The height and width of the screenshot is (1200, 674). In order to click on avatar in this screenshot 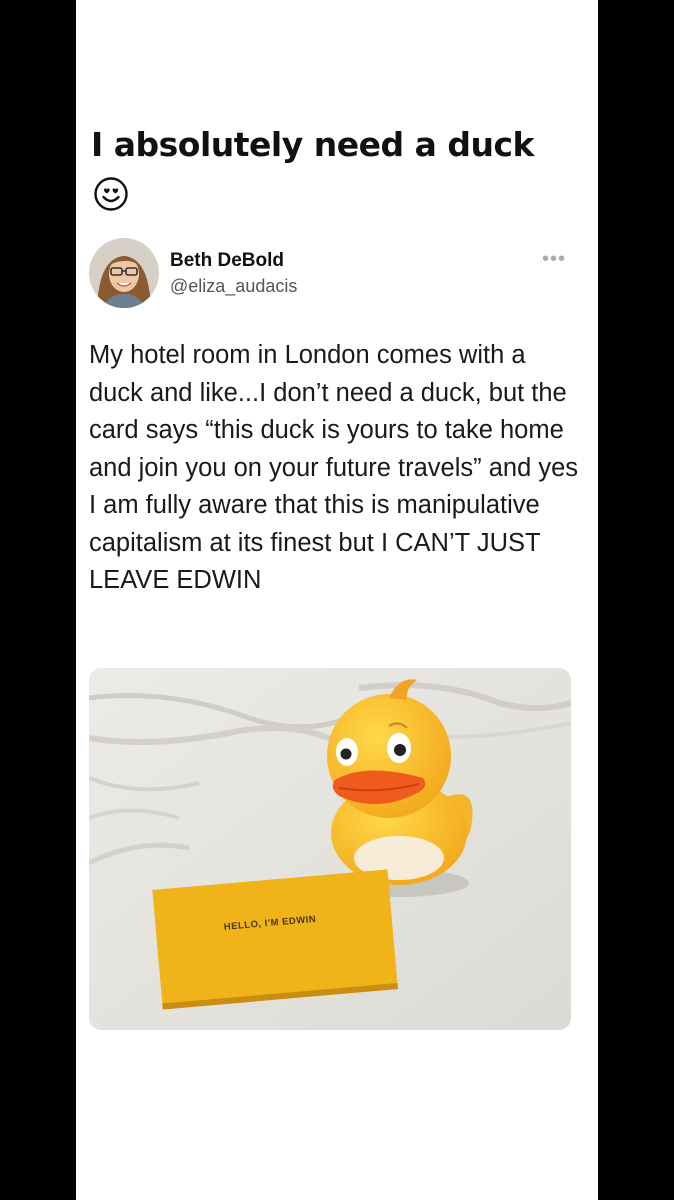, I will do `click(124, 273)`.